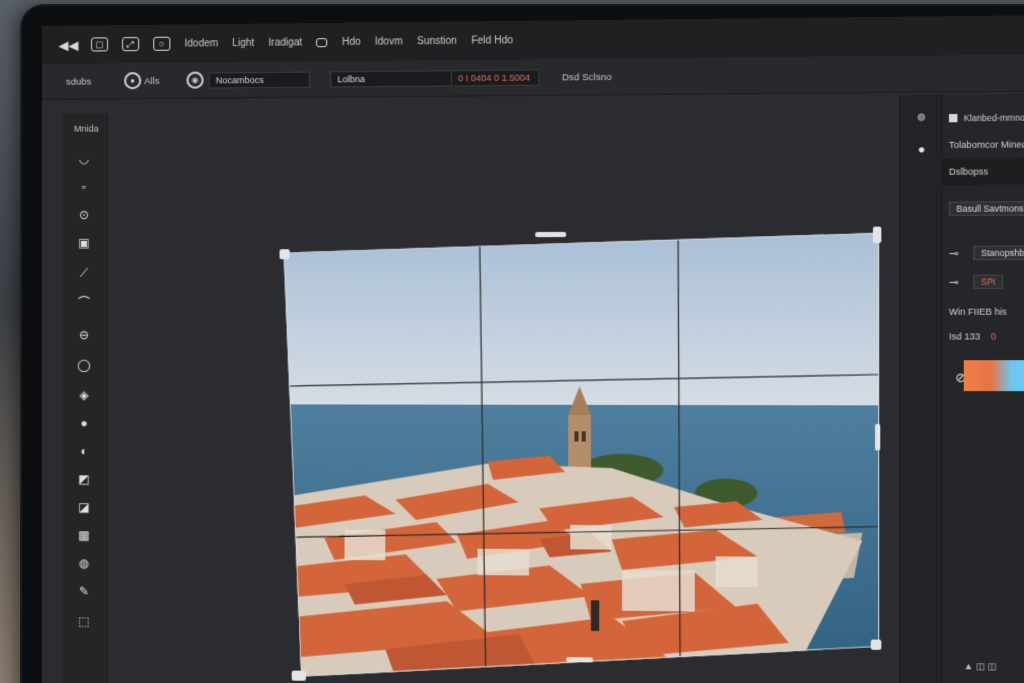 The height and width of the screenshot is (683, 1024). I want to click on blur-tool-icon: ▩, so click(84, 535).